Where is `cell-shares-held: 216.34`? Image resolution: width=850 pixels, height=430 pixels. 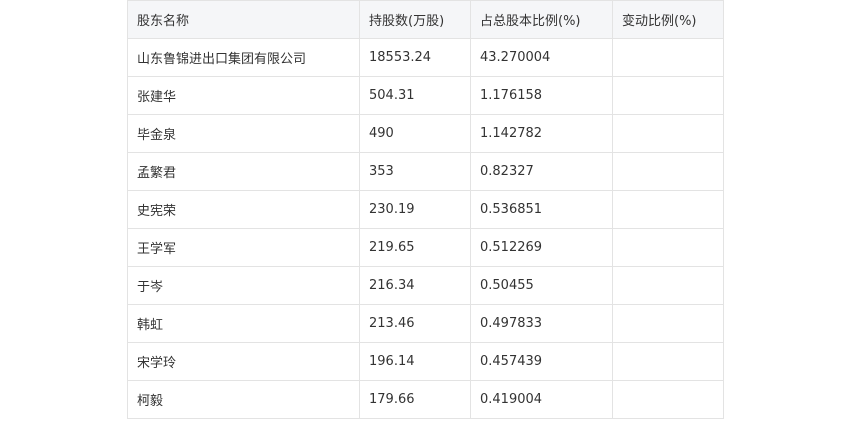 cell-shares-held: 216.34 is located at coordinates (415, 285).